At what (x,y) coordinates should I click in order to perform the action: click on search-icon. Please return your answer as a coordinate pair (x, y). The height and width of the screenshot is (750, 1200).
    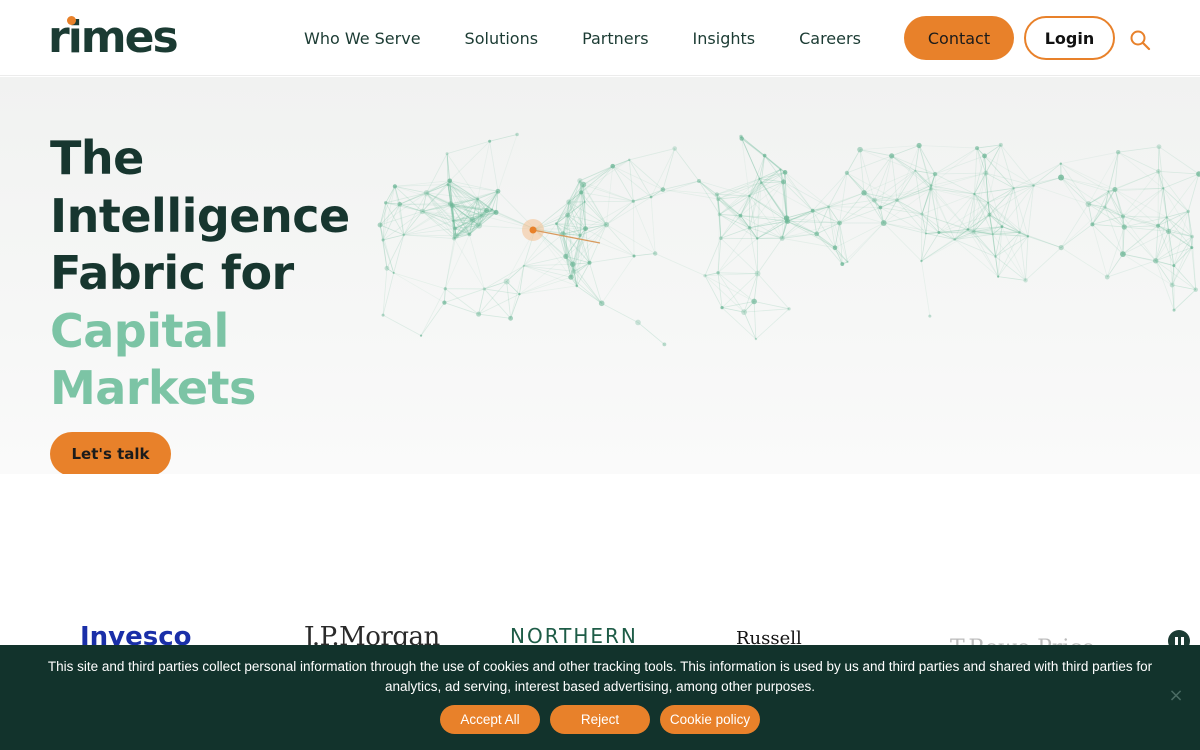
    Looking at the image, I should click on (1140, 40).